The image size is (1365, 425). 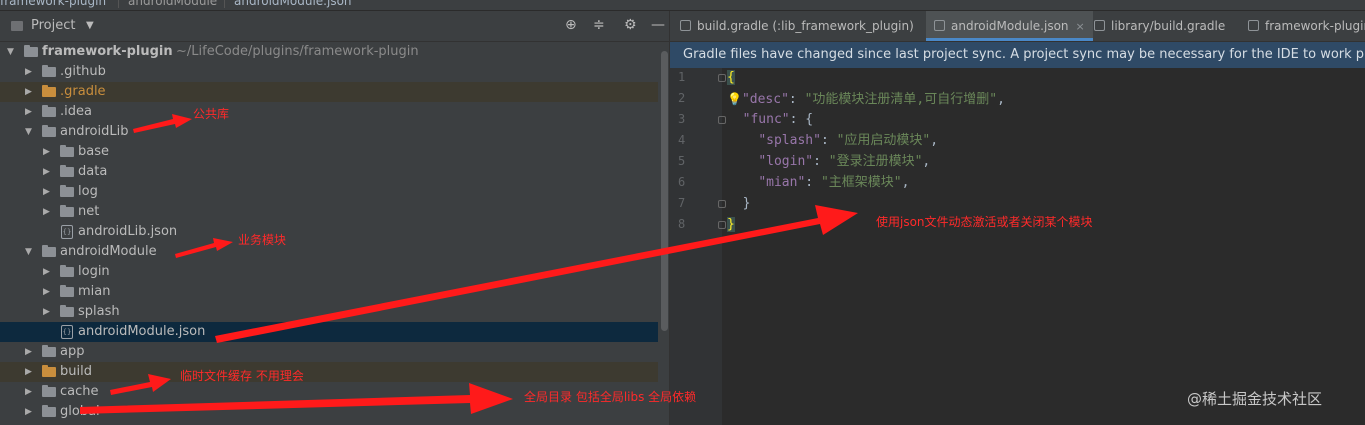 What do you see at coordinates (883, 140) in the screenshot?
I see `json-value: "应用启动模块"` at bounding box center [883, 140].